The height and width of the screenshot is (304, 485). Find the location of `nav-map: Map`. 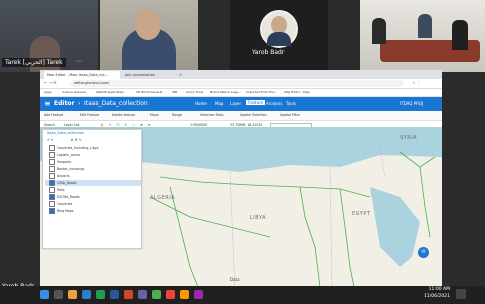

nav-map: Map is located at coordinates (219, 103).